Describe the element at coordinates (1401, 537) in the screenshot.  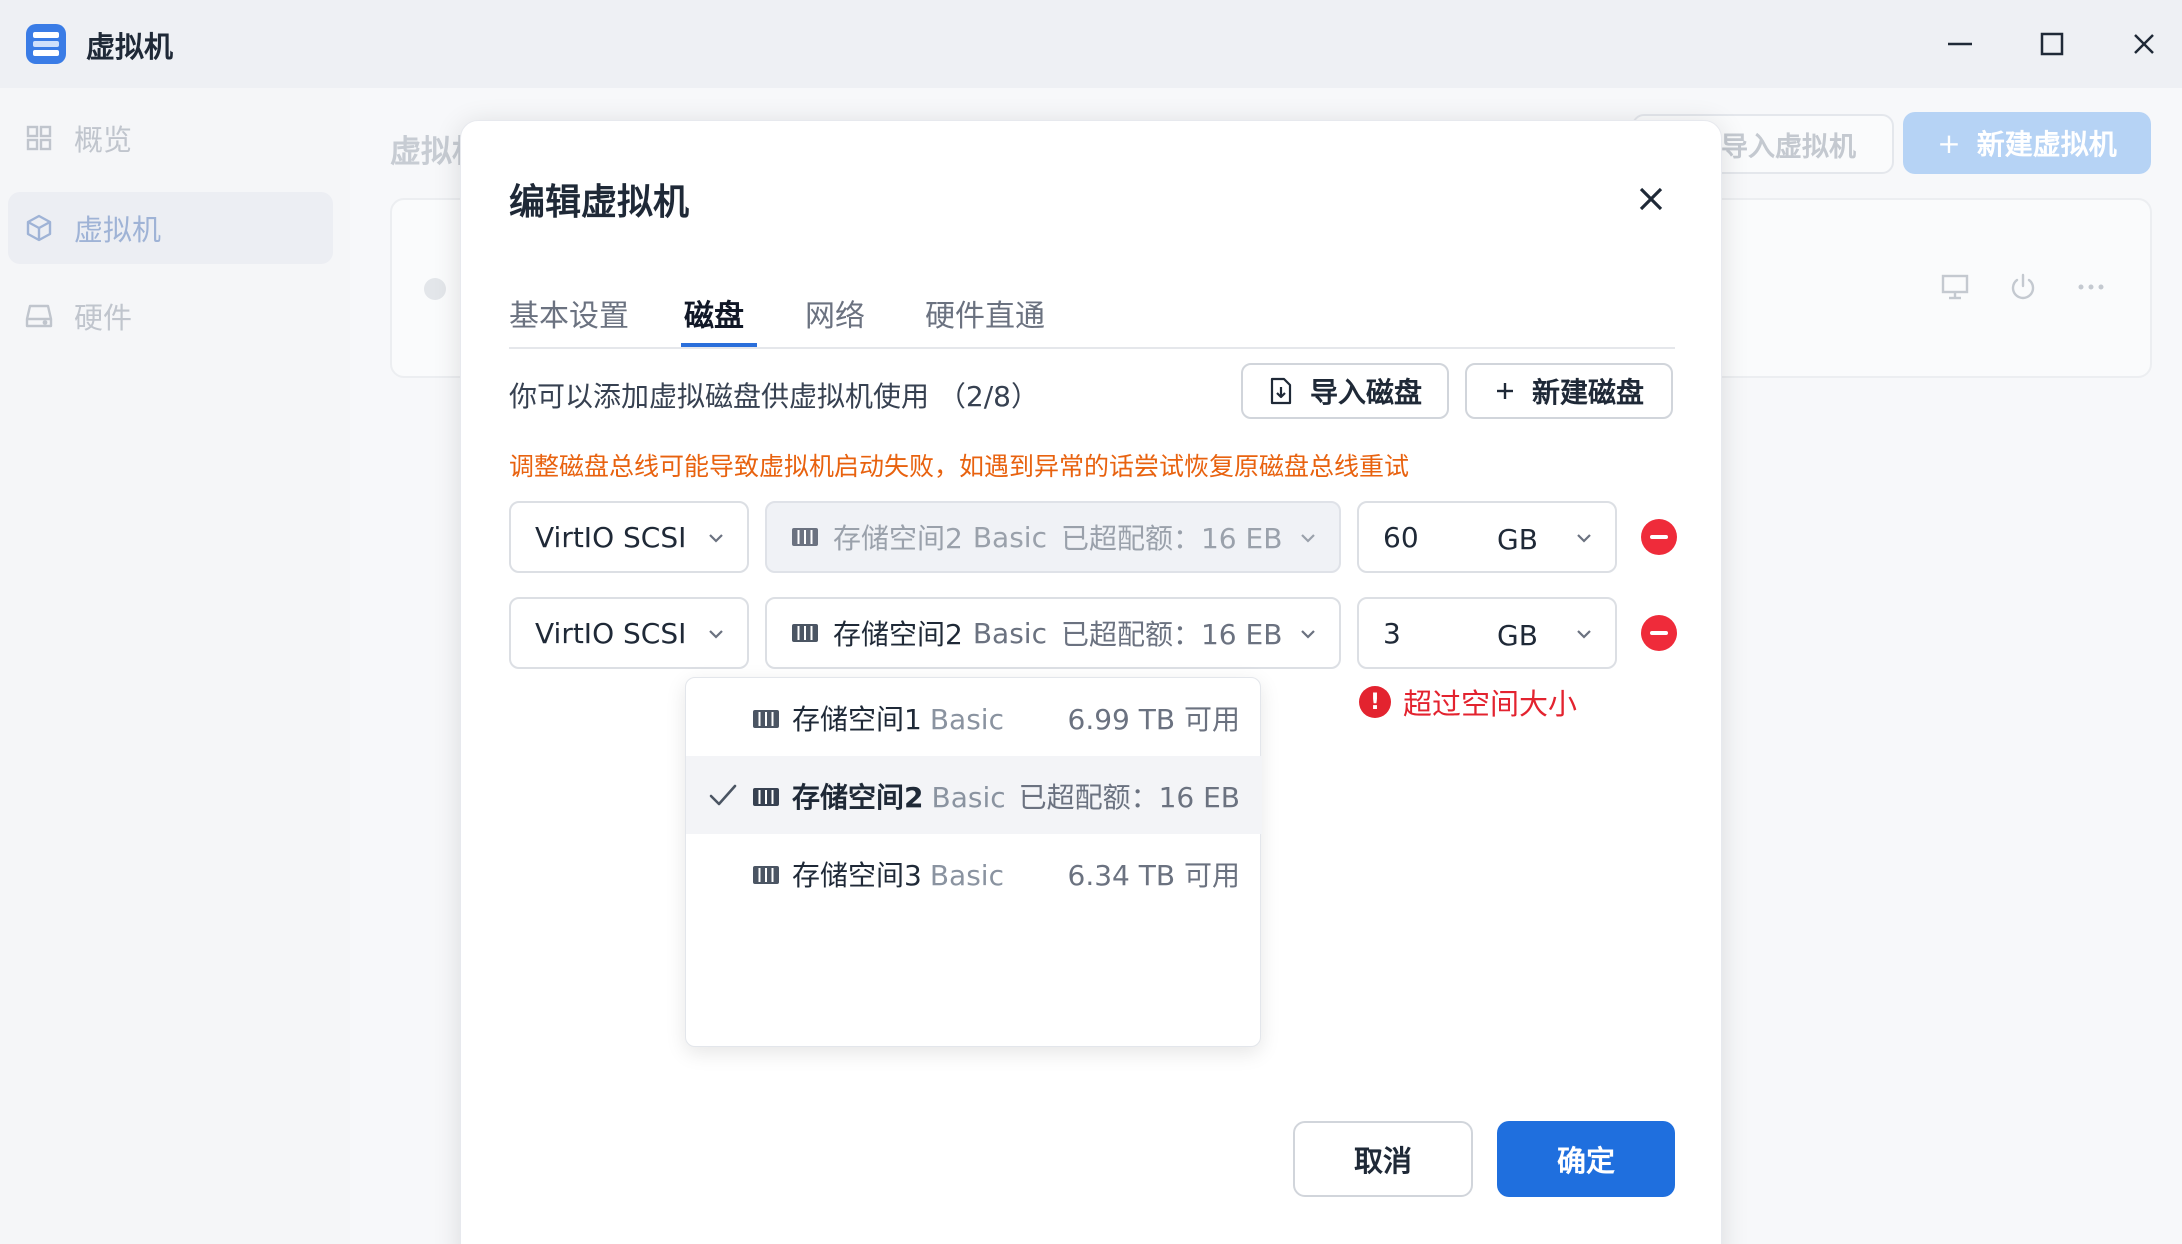
I see `size-value: 60` at that location.